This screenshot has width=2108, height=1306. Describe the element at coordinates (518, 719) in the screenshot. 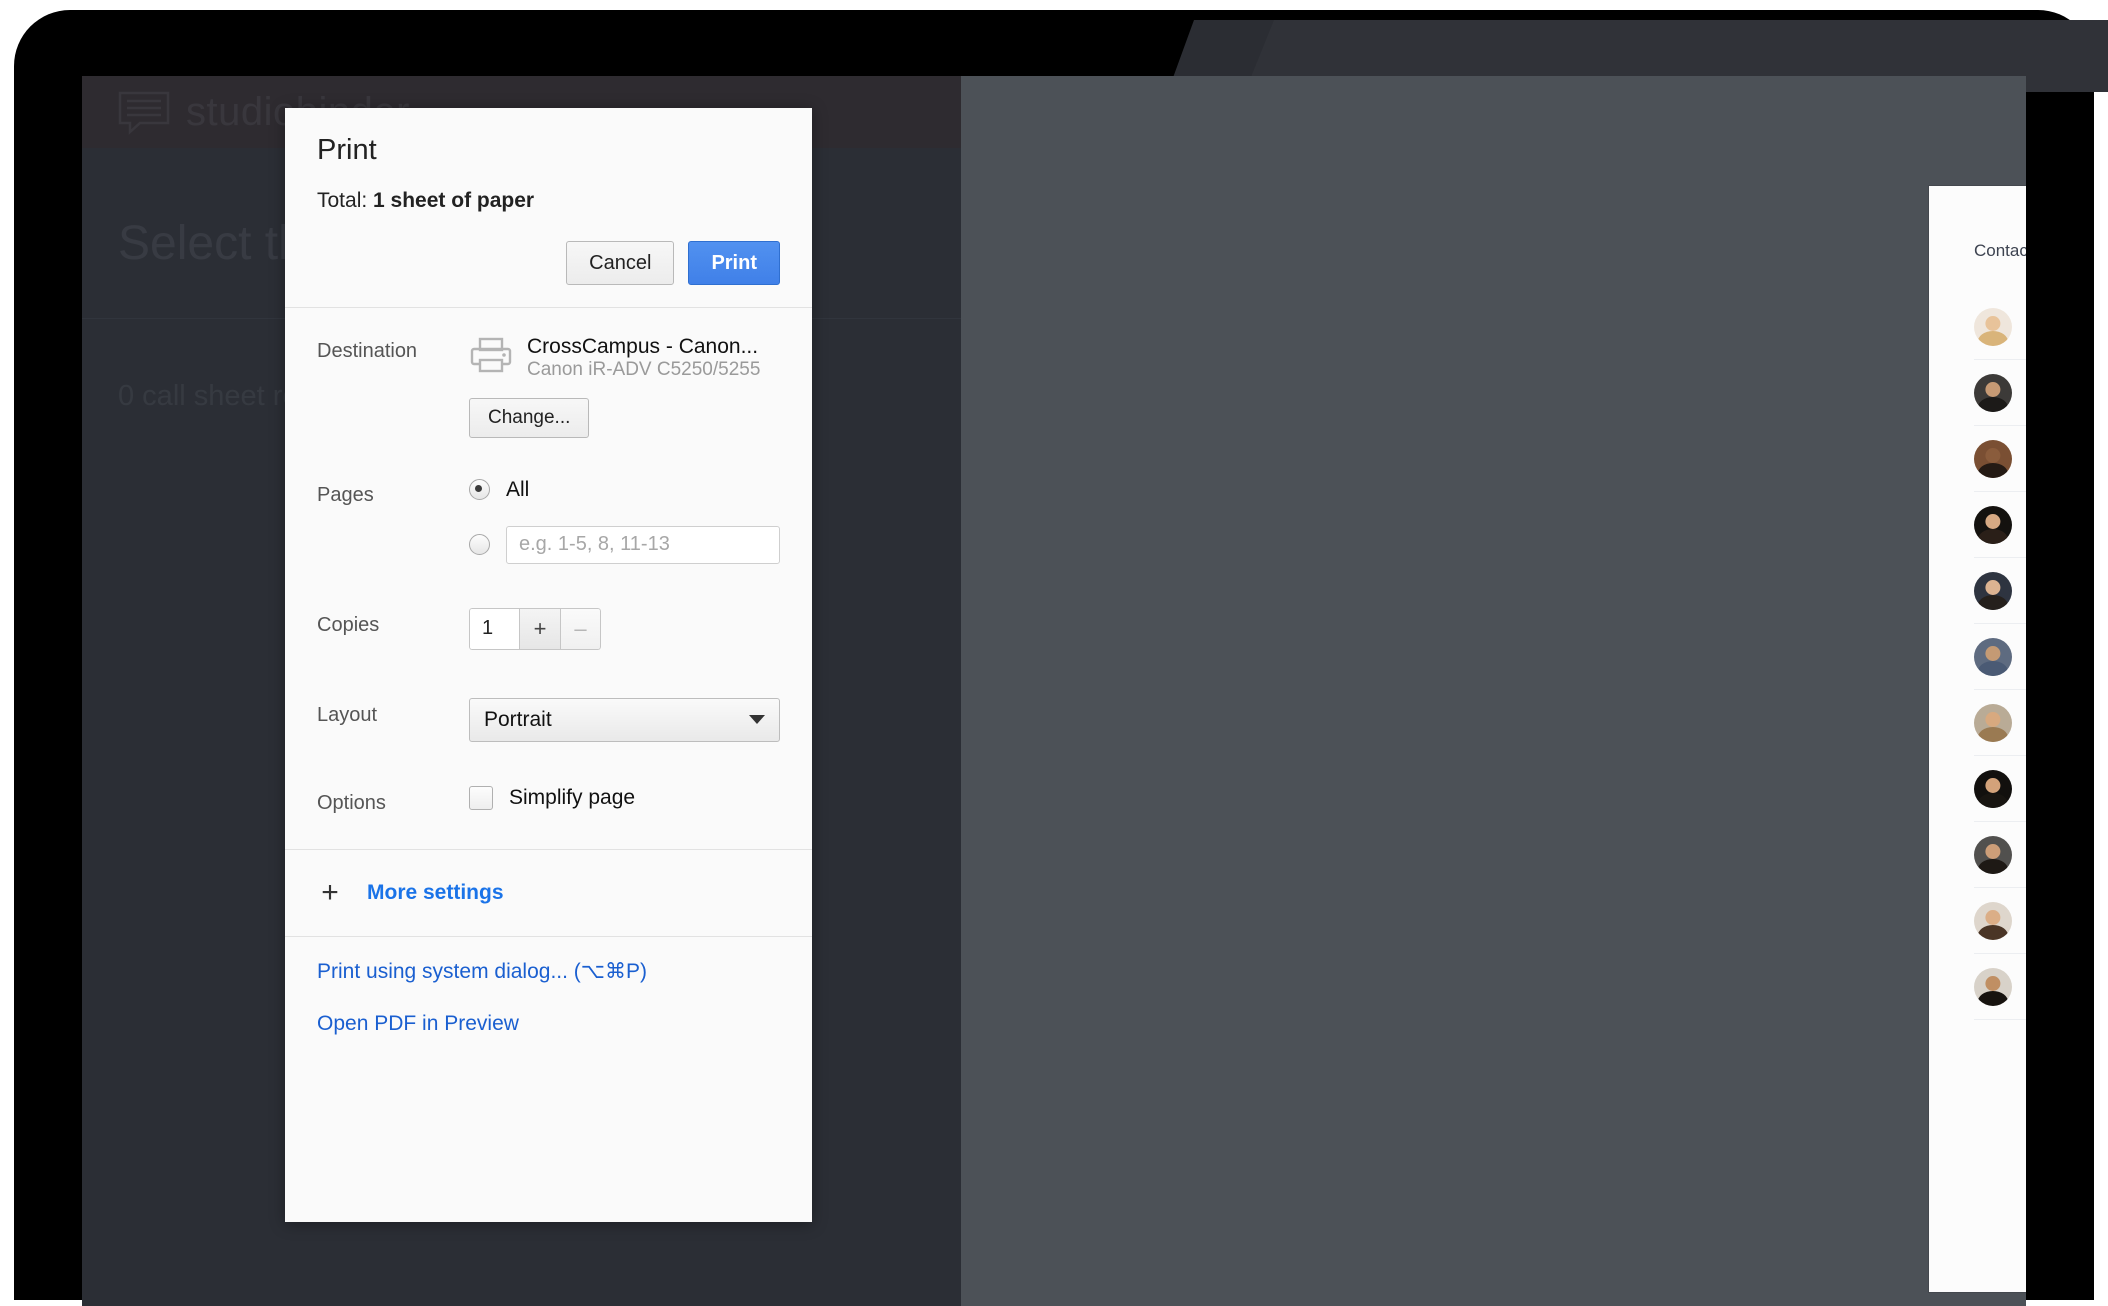

I see `layout-selected-value: Portrait` at that location.